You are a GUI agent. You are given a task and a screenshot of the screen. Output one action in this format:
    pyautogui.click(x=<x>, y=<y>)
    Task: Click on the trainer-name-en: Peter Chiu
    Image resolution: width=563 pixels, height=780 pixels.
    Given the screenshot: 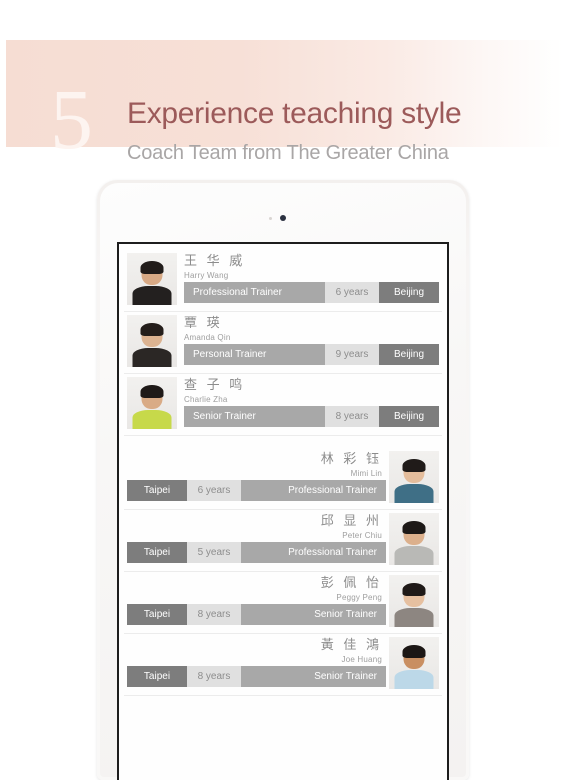 What is the action you would take?
    pyautogui.click(x=362, y=535)
    